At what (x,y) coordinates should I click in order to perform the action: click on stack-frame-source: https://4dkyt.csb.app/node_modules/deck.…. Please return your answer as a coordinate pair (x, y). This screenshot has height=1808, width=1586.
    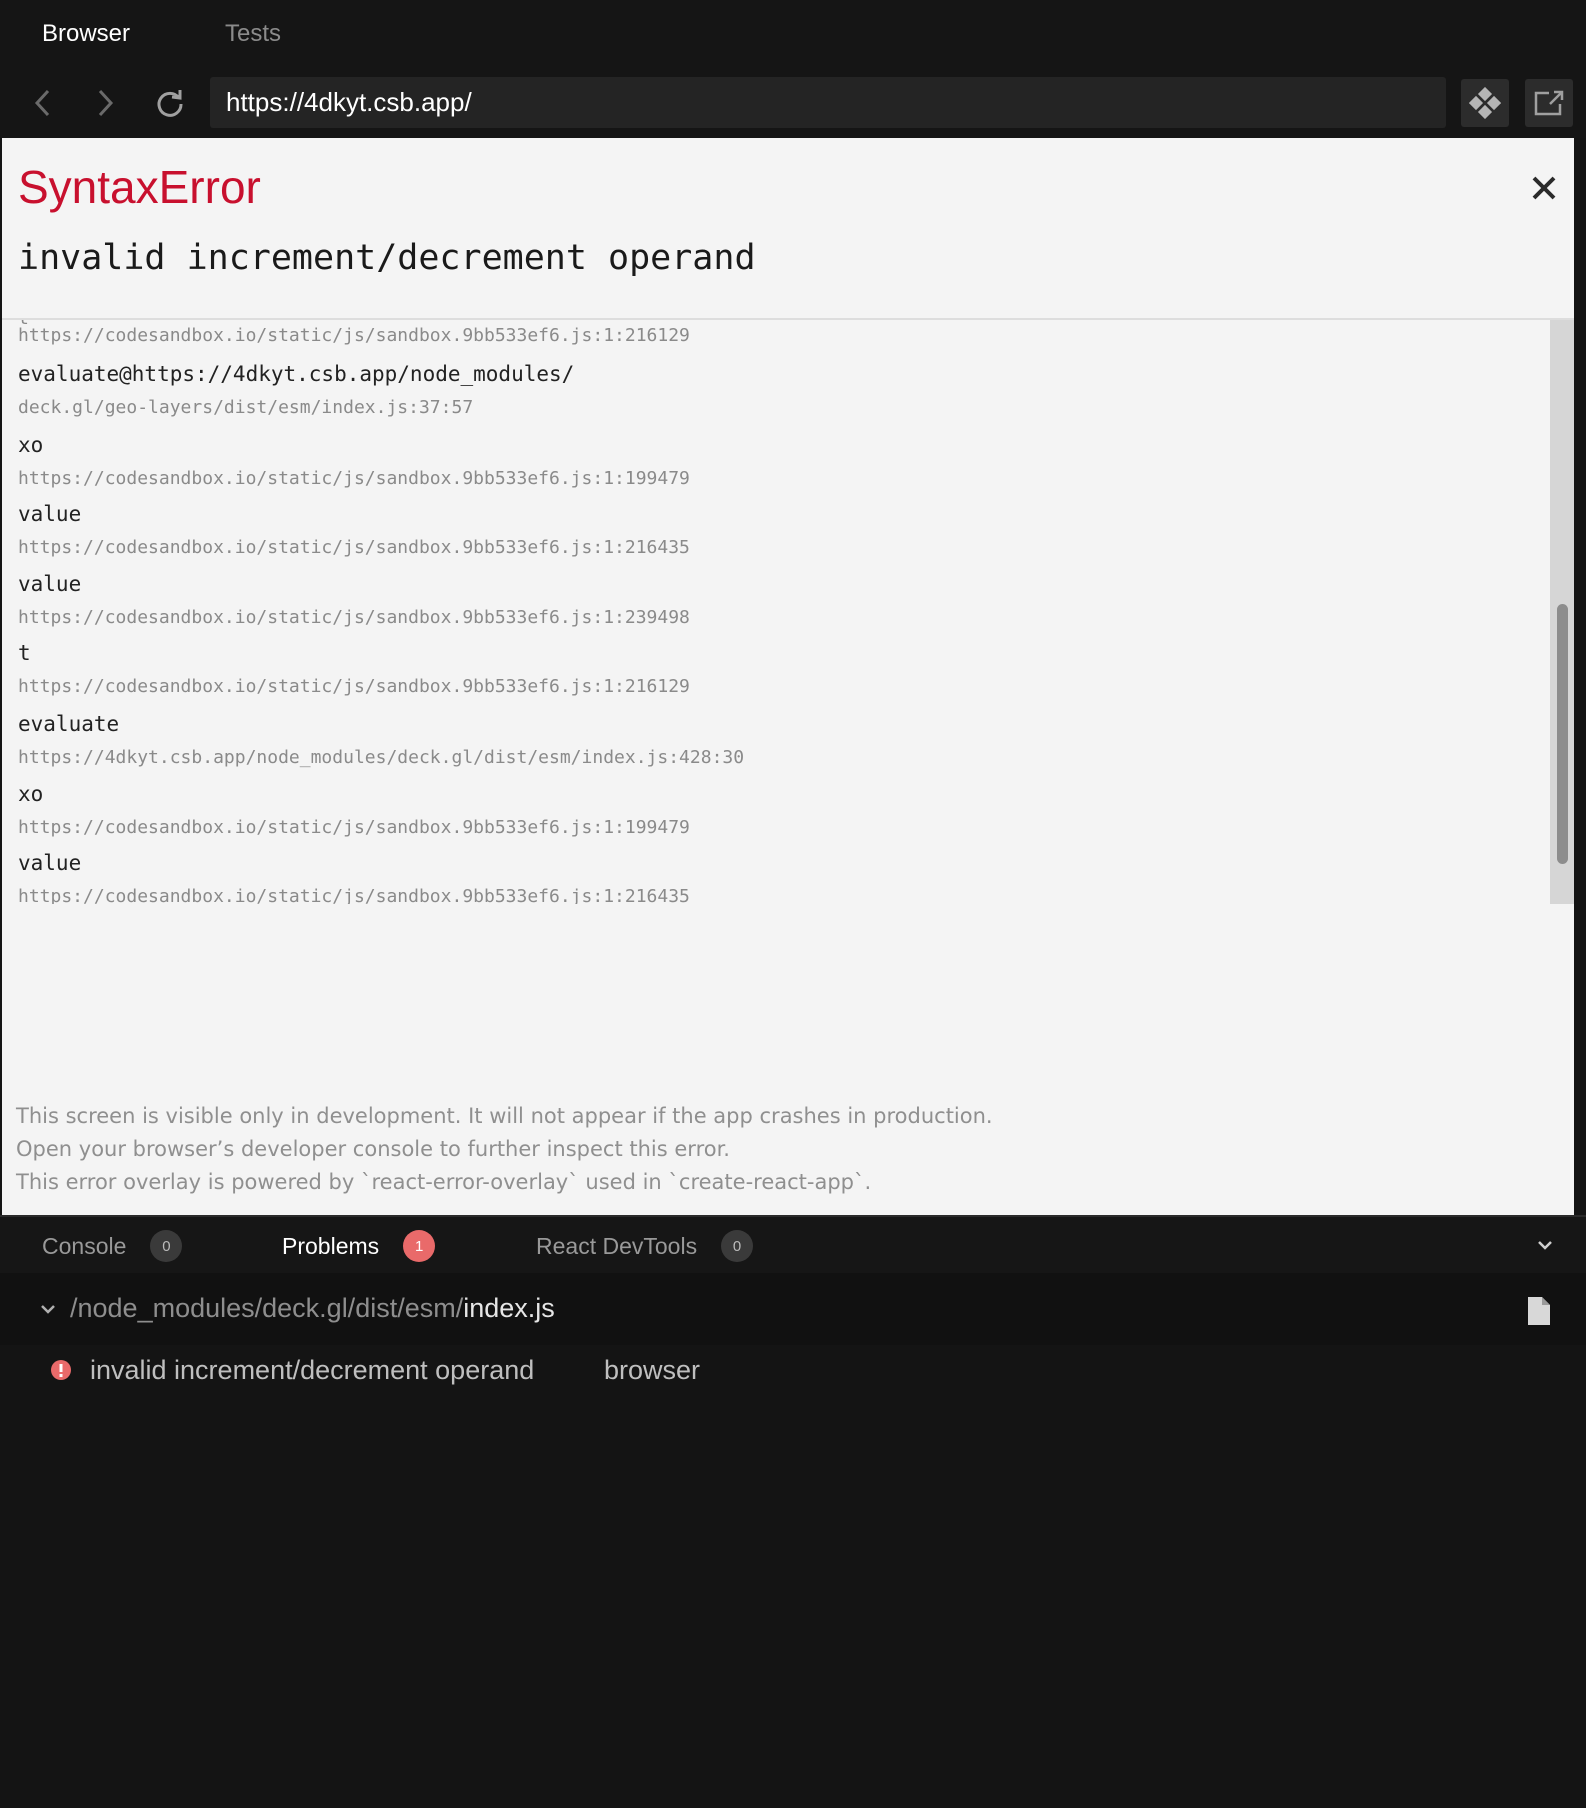
    Looking at the image, I should click on (381, 757).